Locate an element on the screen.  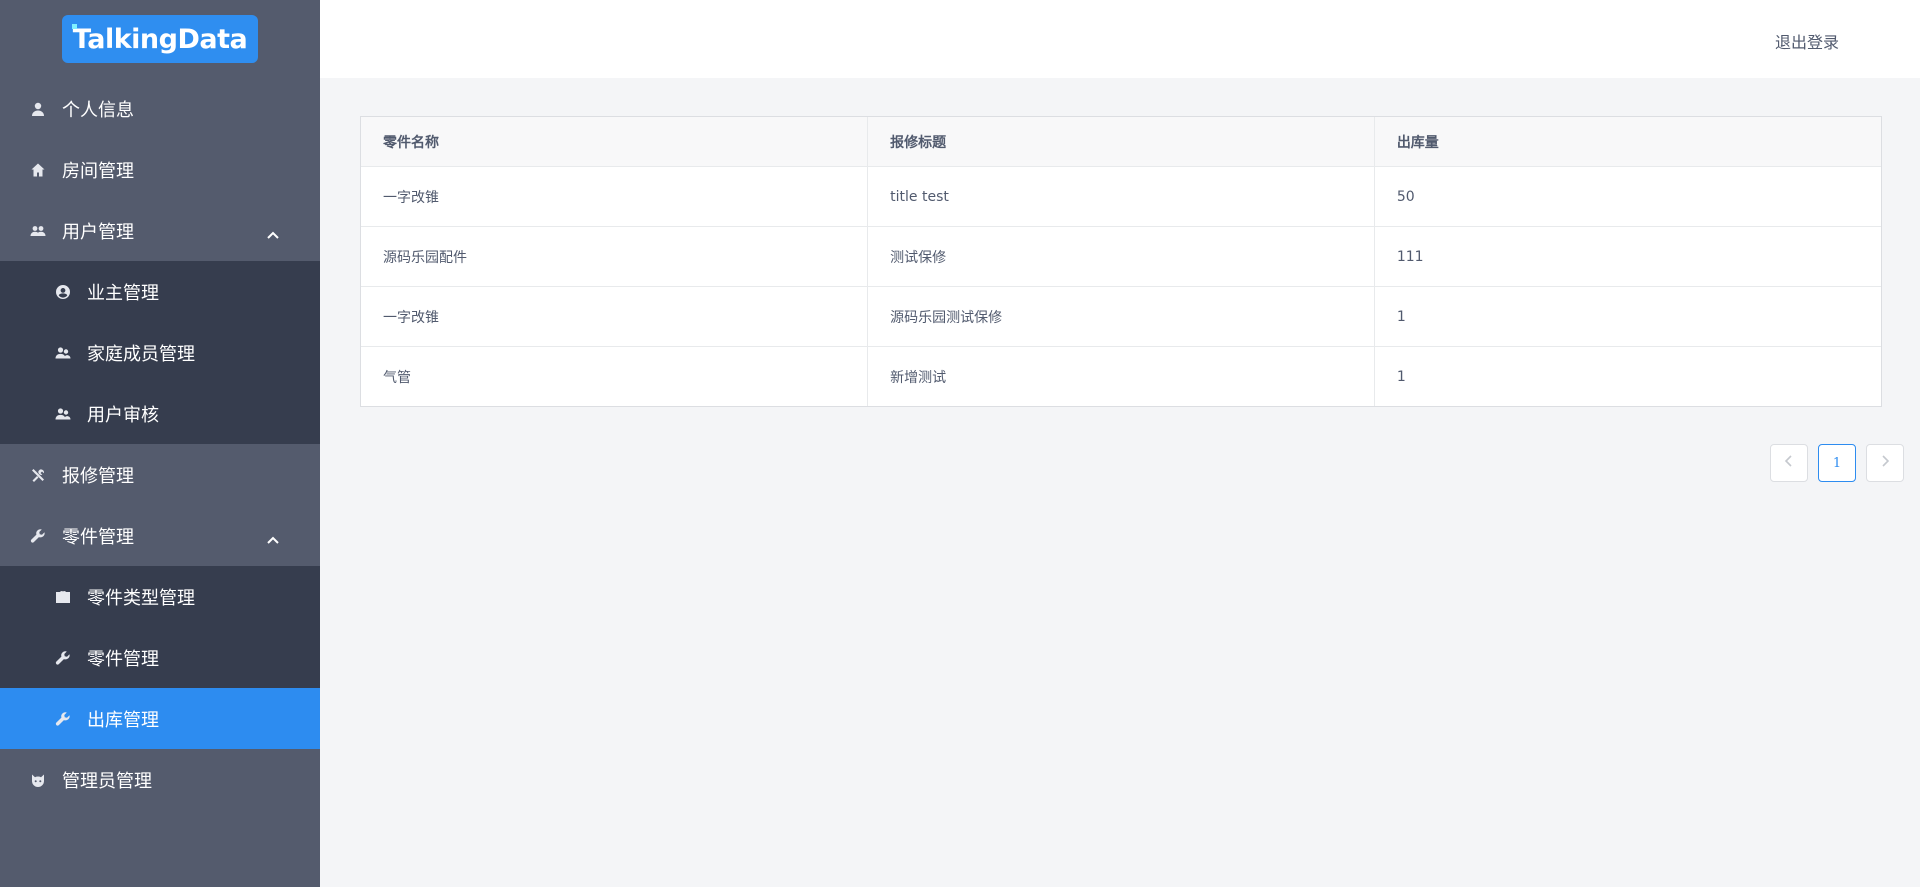
logo-area: TalkingData is located at coordinates (160, 39).